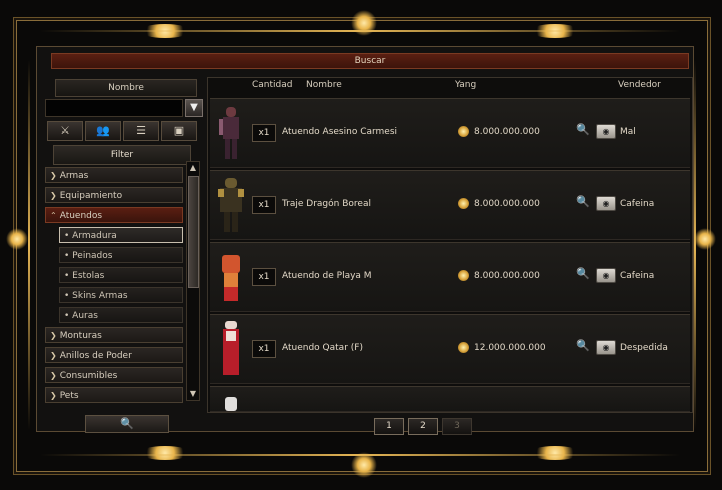 The width and height of the screenshot is (722, 490). I want to click on frame-line-left, so click(29, 245).